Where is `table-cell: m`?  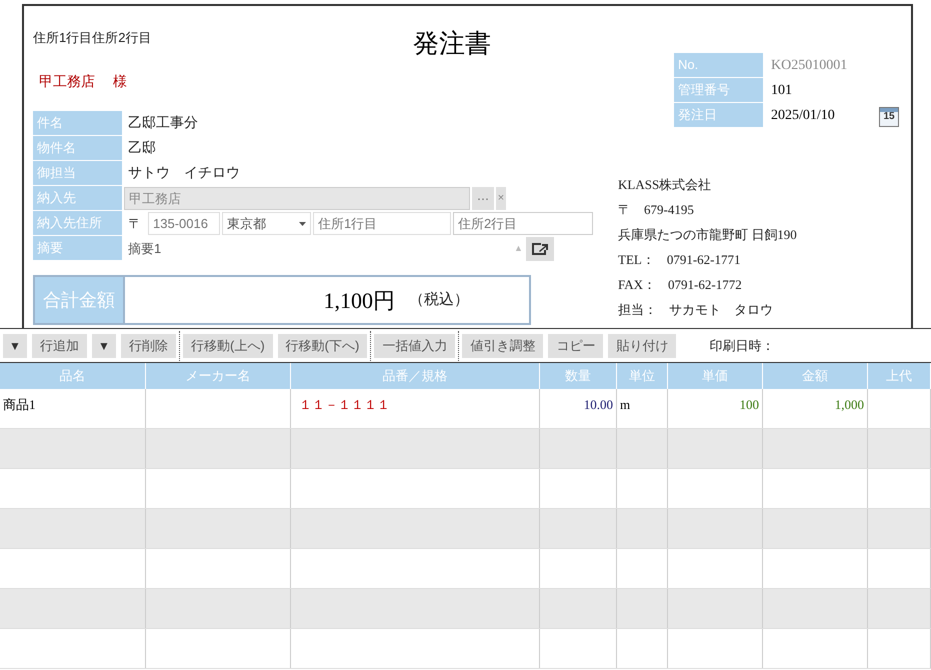 table-cell: m is located at coordinates (625, 404).